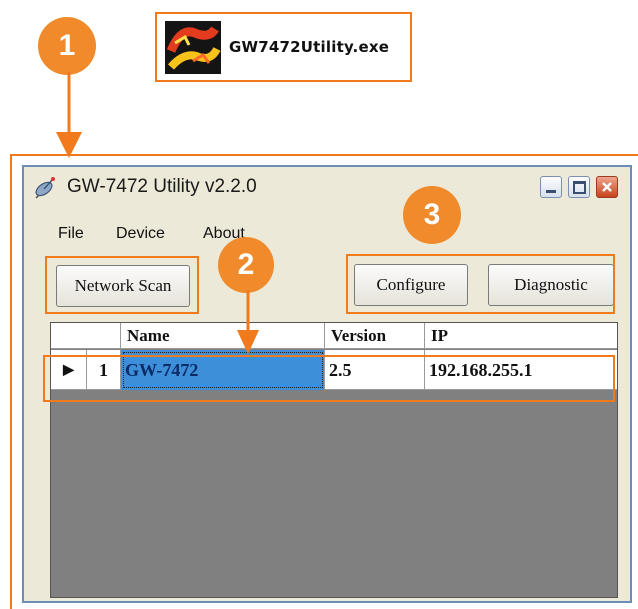 Image resolution: width=638 pixels, height=609 pixels. Describe the element at coordinates (480, 284) in the screenshot. I see `highlight-action-buttons` at that location.